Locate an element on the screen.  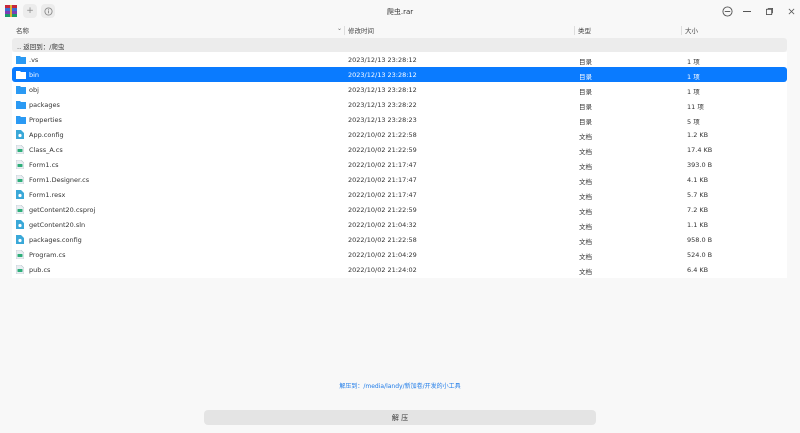
file-name: Properties is located at coordinates (45, 120).